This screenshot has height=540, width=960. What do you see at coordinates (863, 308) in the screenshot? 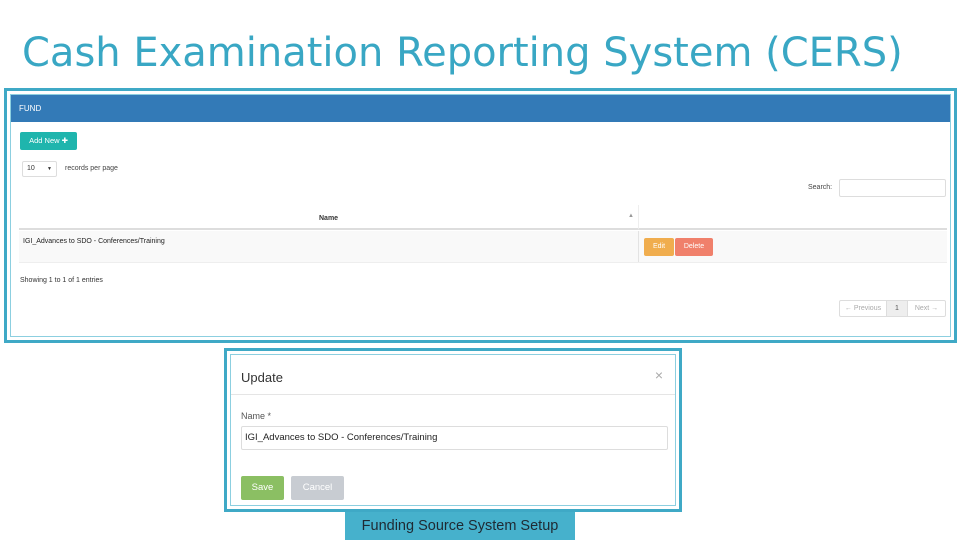
I see `previous-page-button: ← Previous` at bounding box center [863, 308].